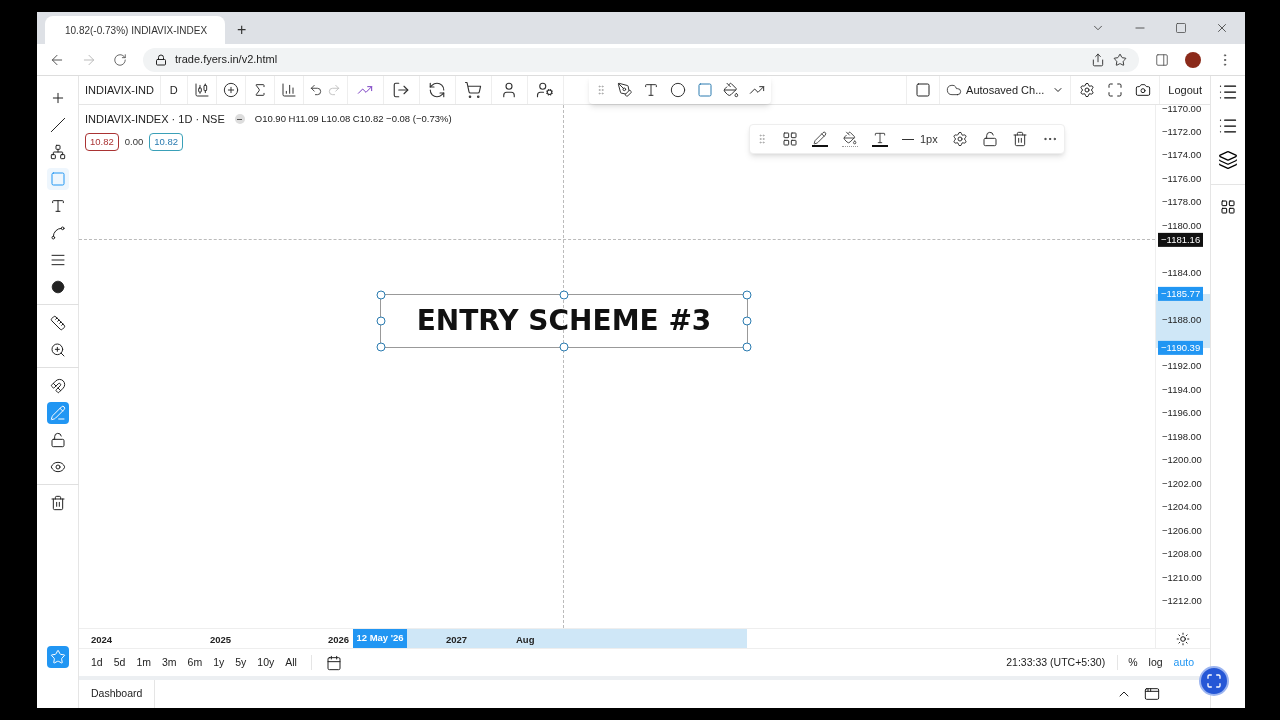 The width and height of the screenshot is (1280, 720). Describe the element at coordinates (169, 662) in the screenshot. I see `range-button: 3m` at that location.